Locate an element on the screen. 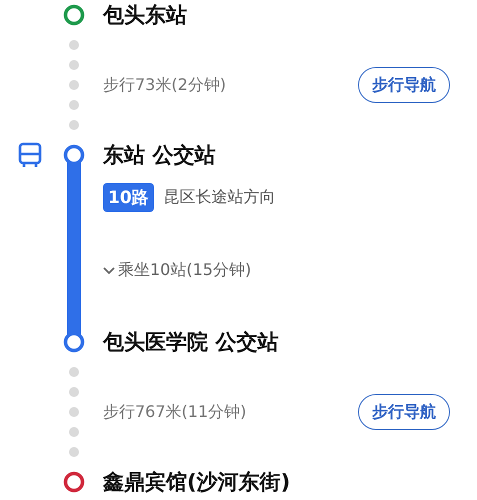  station-name: 鑫鼎宾馆(沙河东街) is located at coordinates (196, 482).